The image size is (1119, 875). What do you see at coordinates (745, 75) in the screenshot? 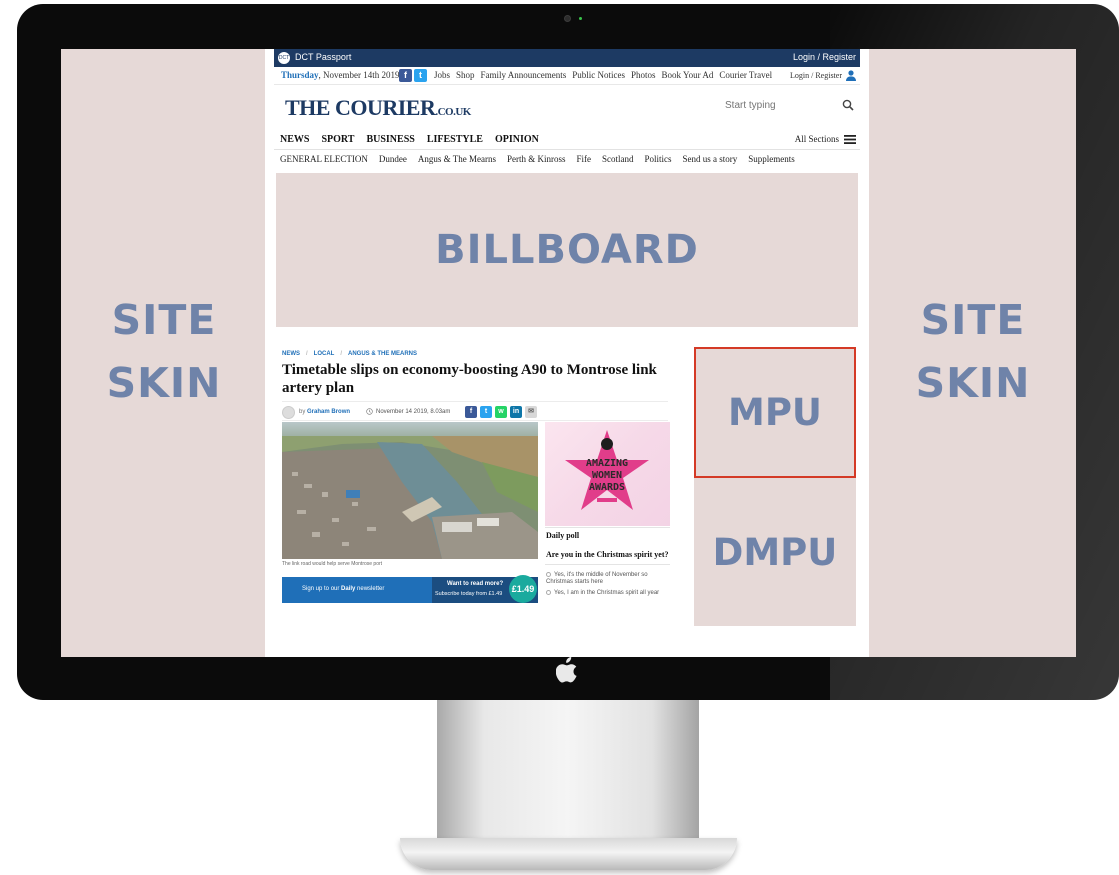
I see `utility-link-courier-travel: Courier Travel` at bounding box center [745, 75].